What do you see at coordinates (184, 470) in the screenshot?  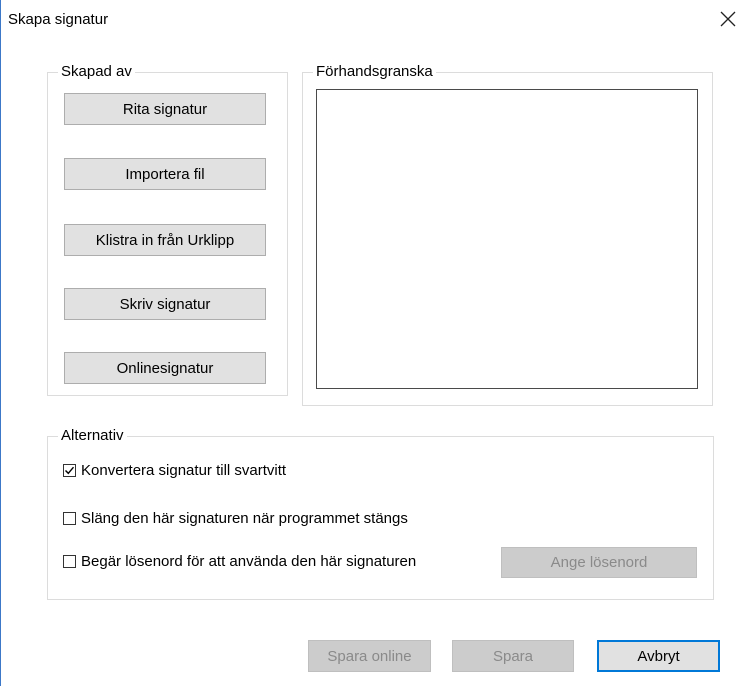 I see `convert-bw-label: Konvertera signatur till svartvitt` at bounding box center [184, 470].